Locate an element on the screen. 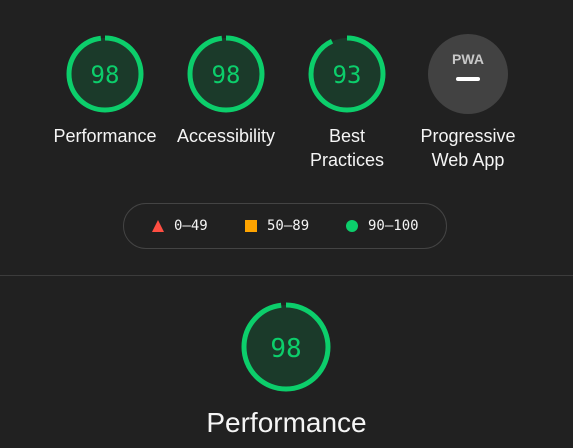 This screenshot has height=448, width=573. circle-icon is located at coordinates (352, 226).